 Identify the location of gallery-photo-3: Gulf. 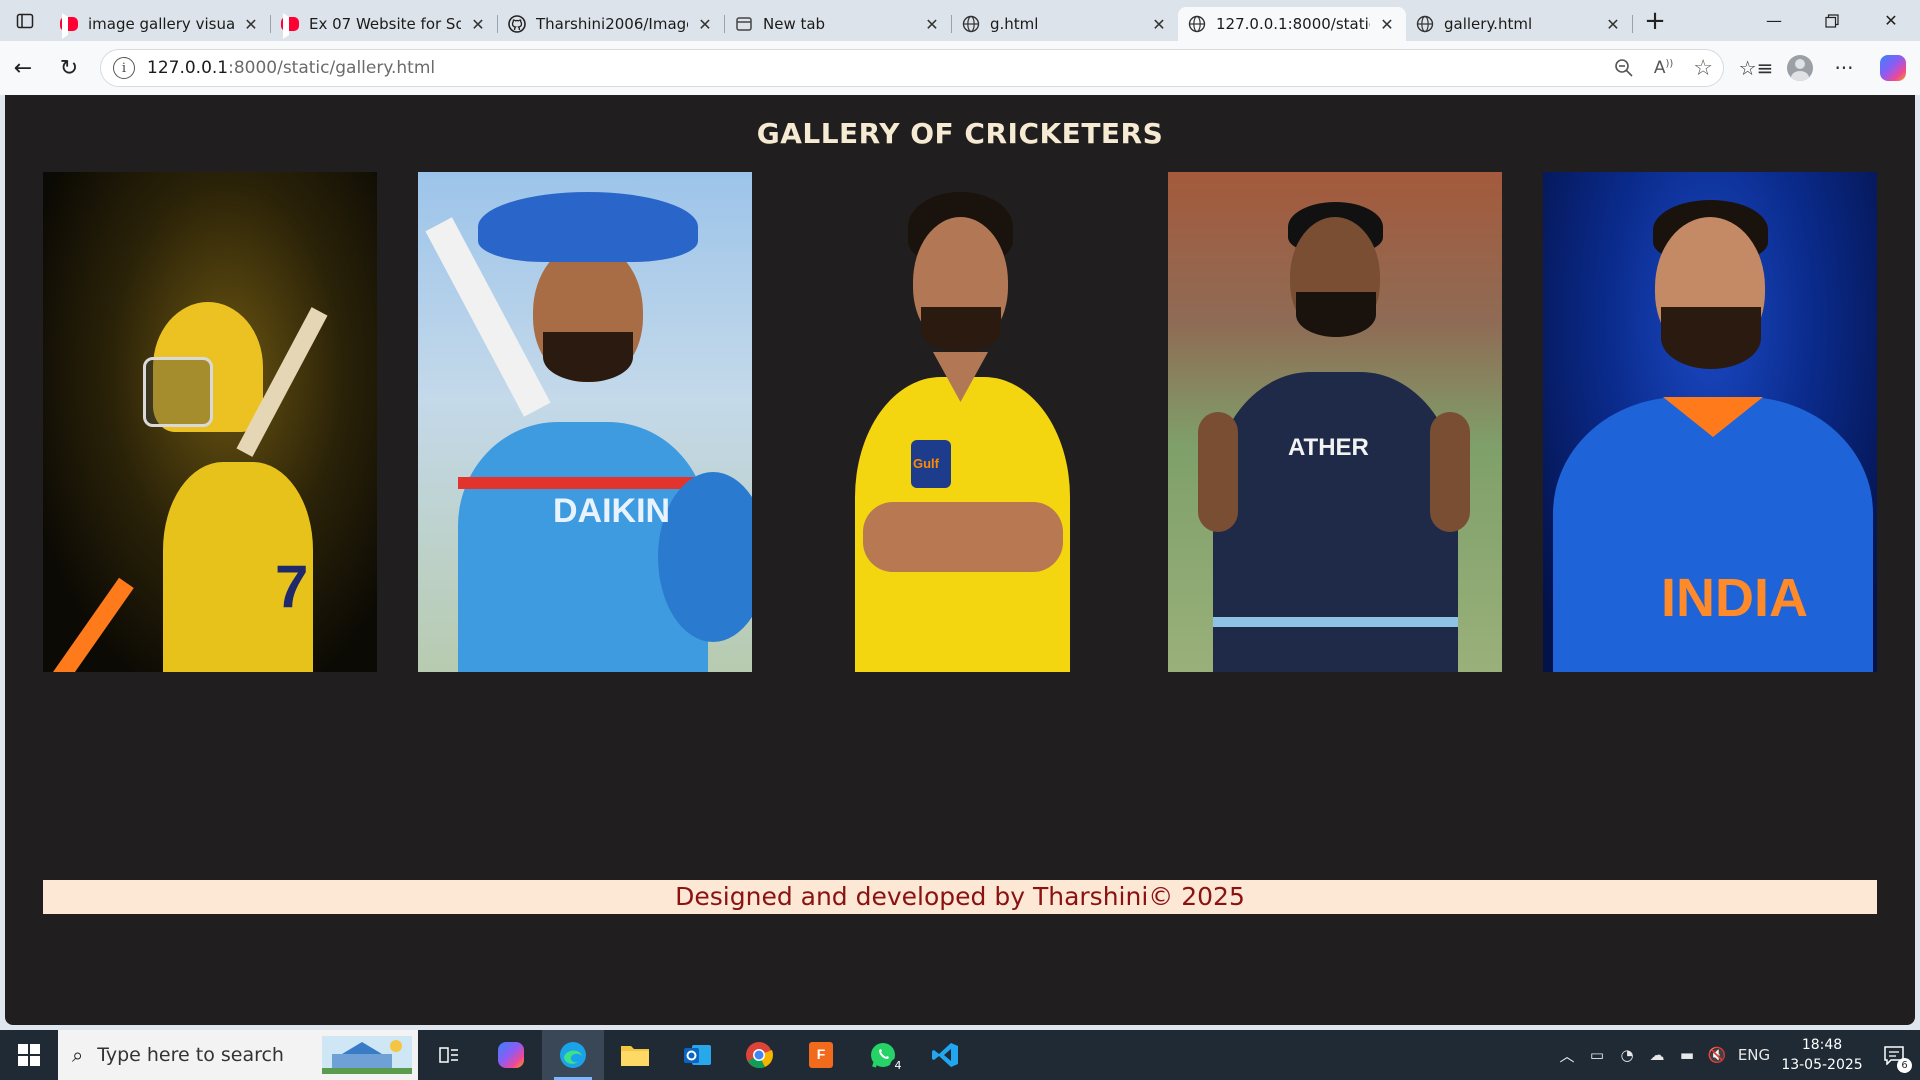
(960, 422).